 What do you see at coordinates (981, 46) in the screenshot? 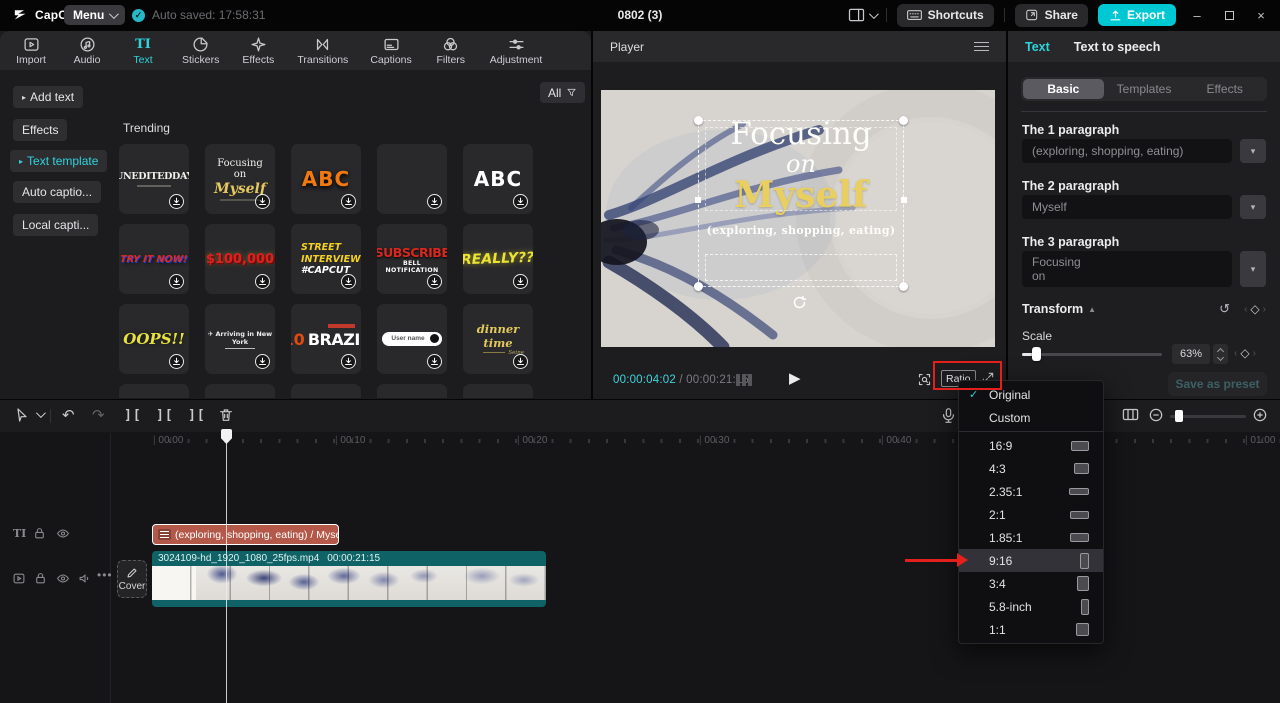
I see `player-menu-icon` at bounding box center [981, 46].